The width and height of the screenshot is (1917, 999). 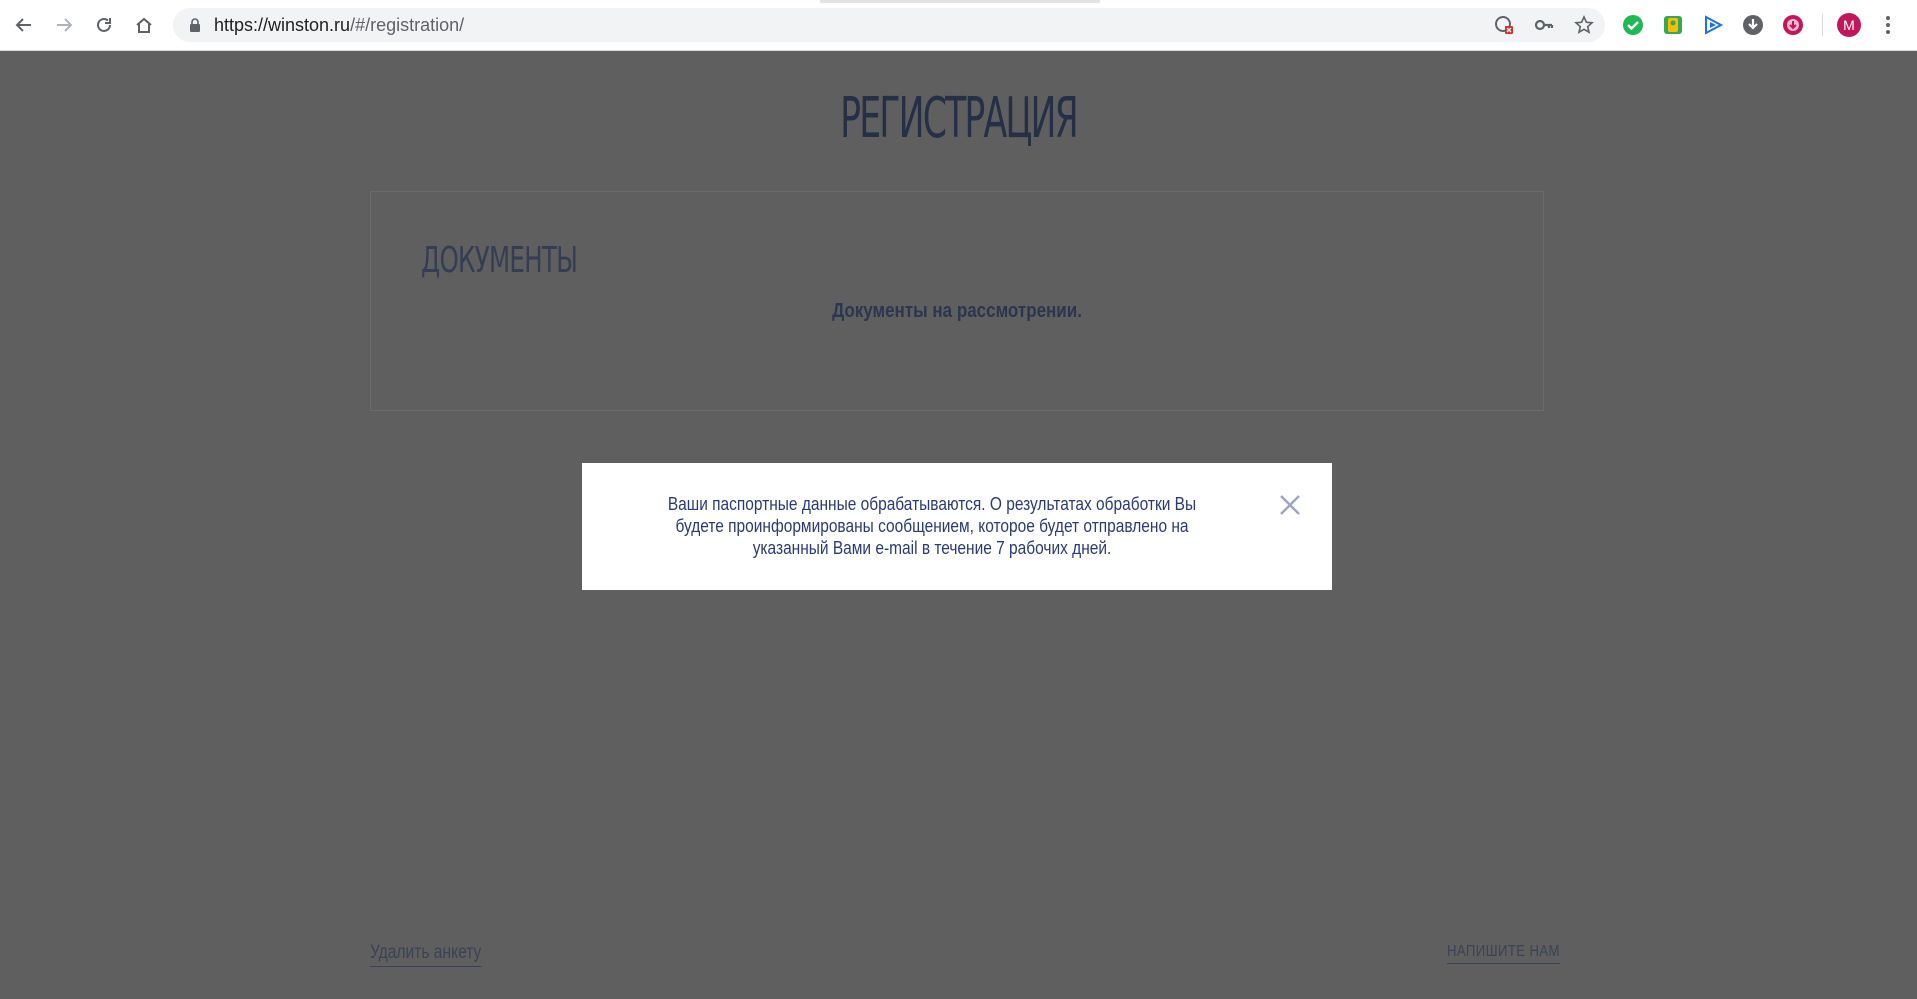 What do you see at coordinates (1544, 25) in the screenshot?
I see `key-icon` at bounding box center [1544, 25].